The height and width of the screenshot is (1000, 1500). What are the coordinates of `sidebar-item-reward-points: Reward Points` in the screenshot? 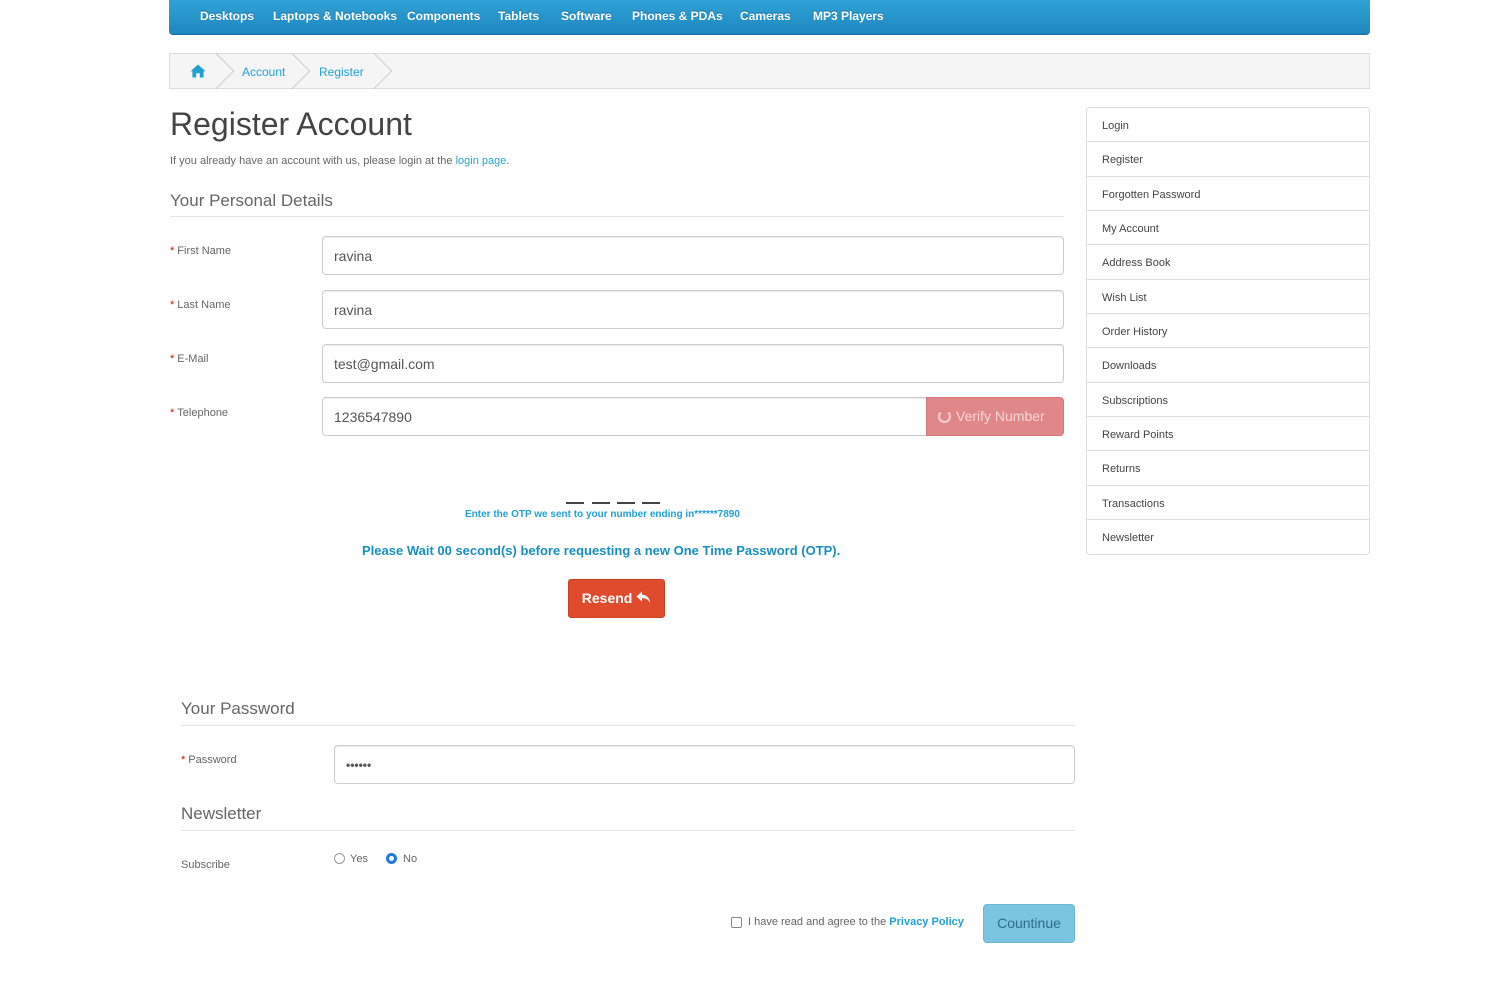 It's located at (1228, 434).